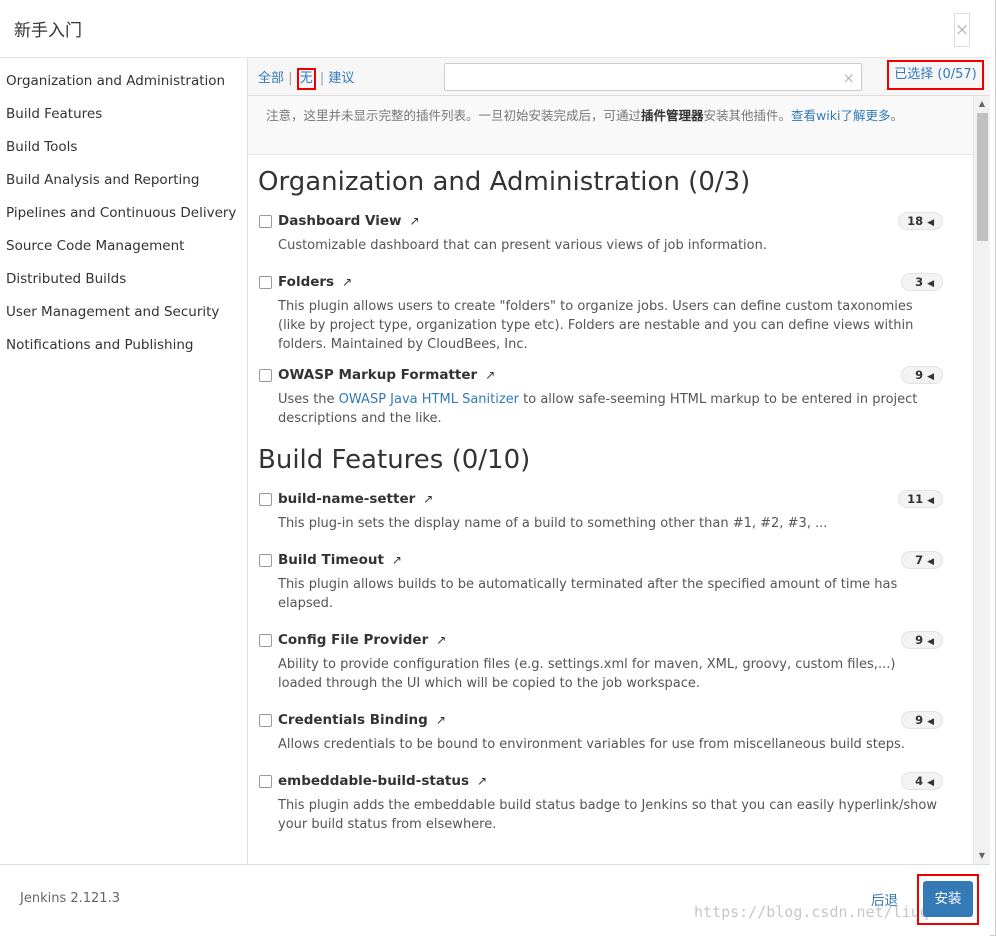 Image resolution: width=996 pixels, height=936 pixels. I want to click on plugin-name: Folders, so click(306, 282).